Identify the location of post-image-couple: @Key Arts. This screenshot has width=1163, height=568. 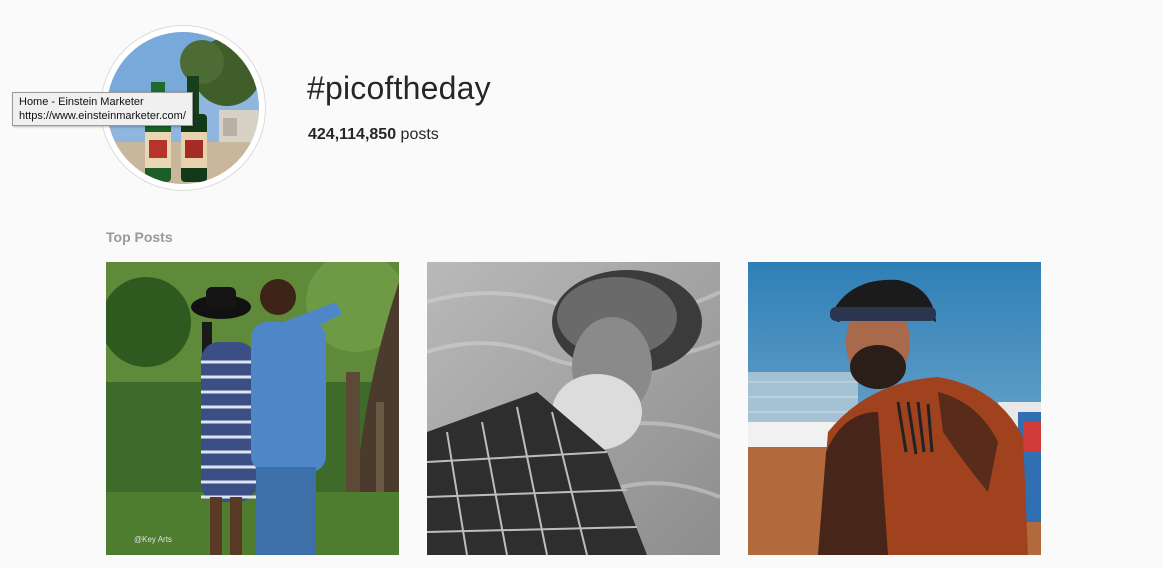
(252, 408).